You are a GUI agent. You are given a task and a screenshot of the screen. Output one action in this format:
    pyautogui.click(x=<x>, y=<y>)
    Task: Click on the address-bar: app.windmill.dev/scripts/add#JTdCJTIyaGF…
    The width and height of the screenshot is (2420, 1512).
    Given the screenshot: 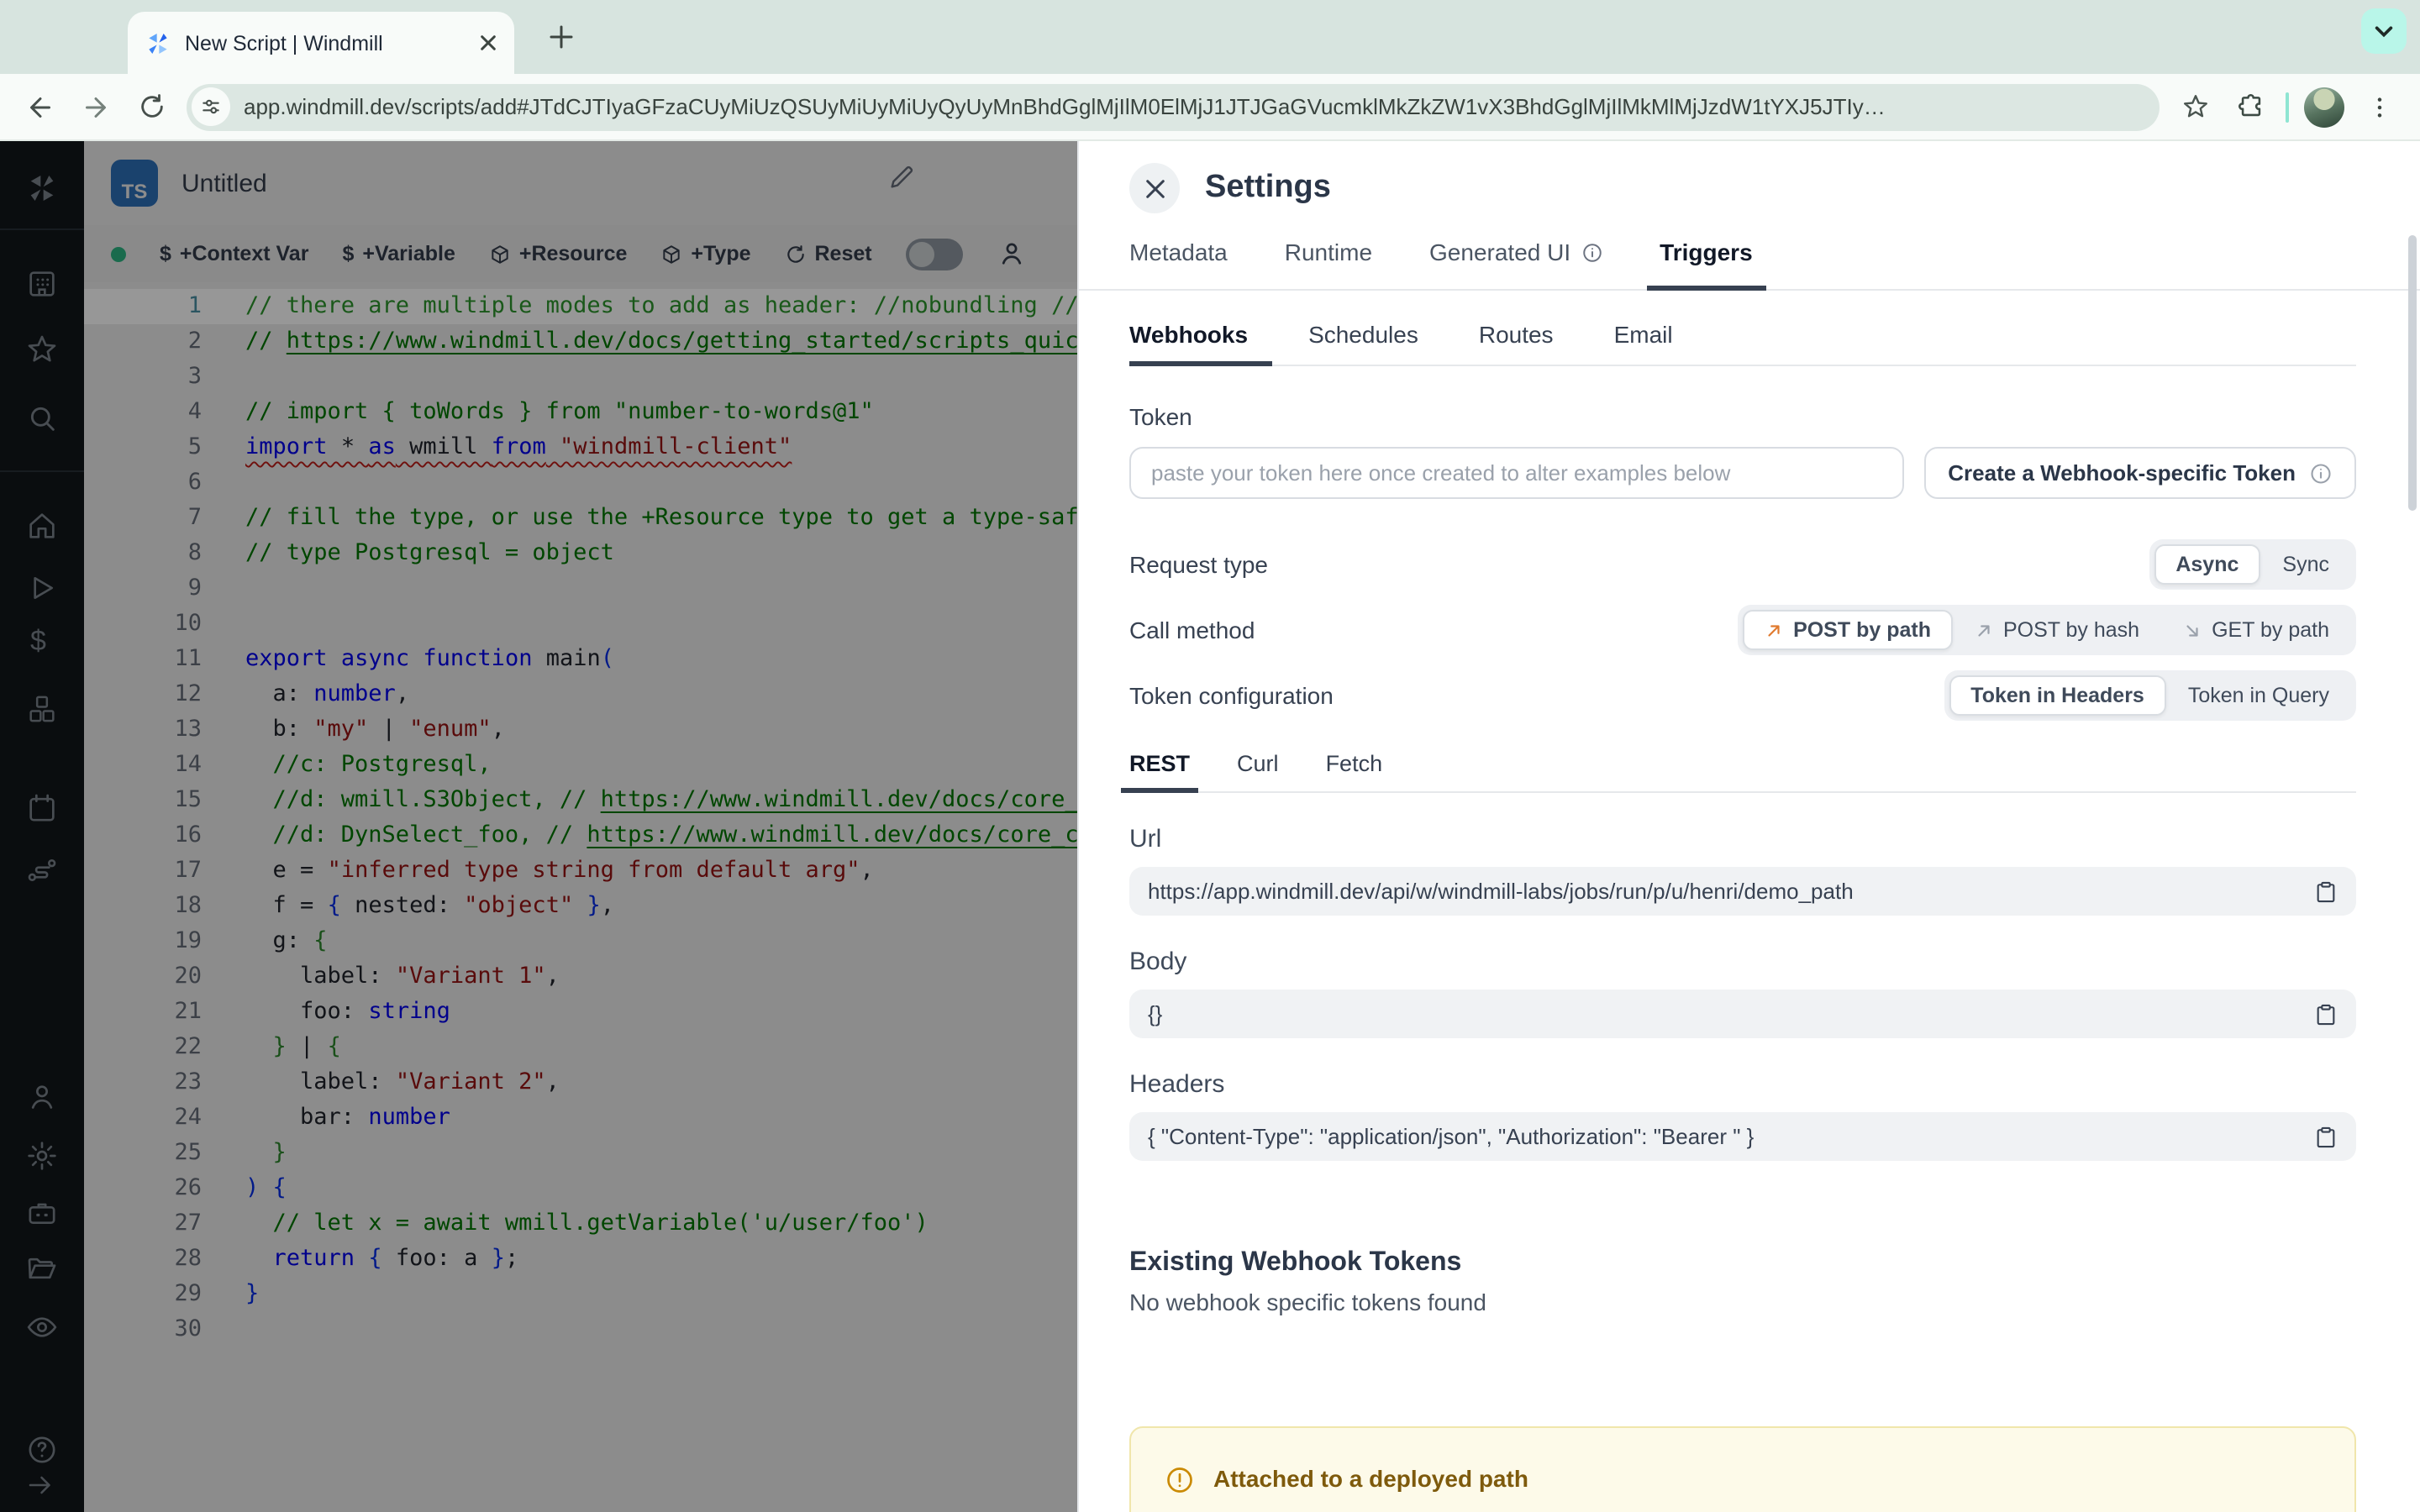 What is the action you would take?
    pyautogui.click(x=1173, y=106)
    